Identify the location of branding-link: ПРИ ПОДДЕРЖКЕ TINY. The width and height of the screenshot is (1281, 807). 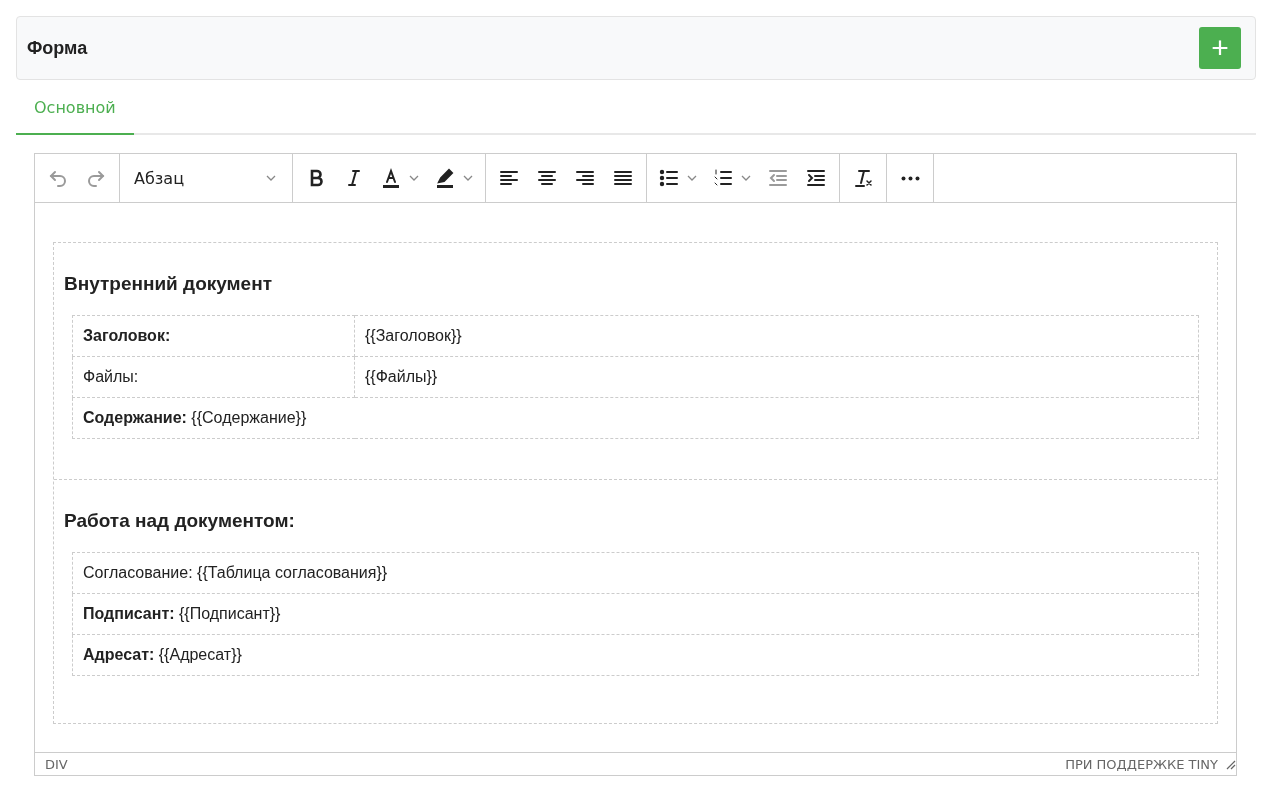
(1141, 764).